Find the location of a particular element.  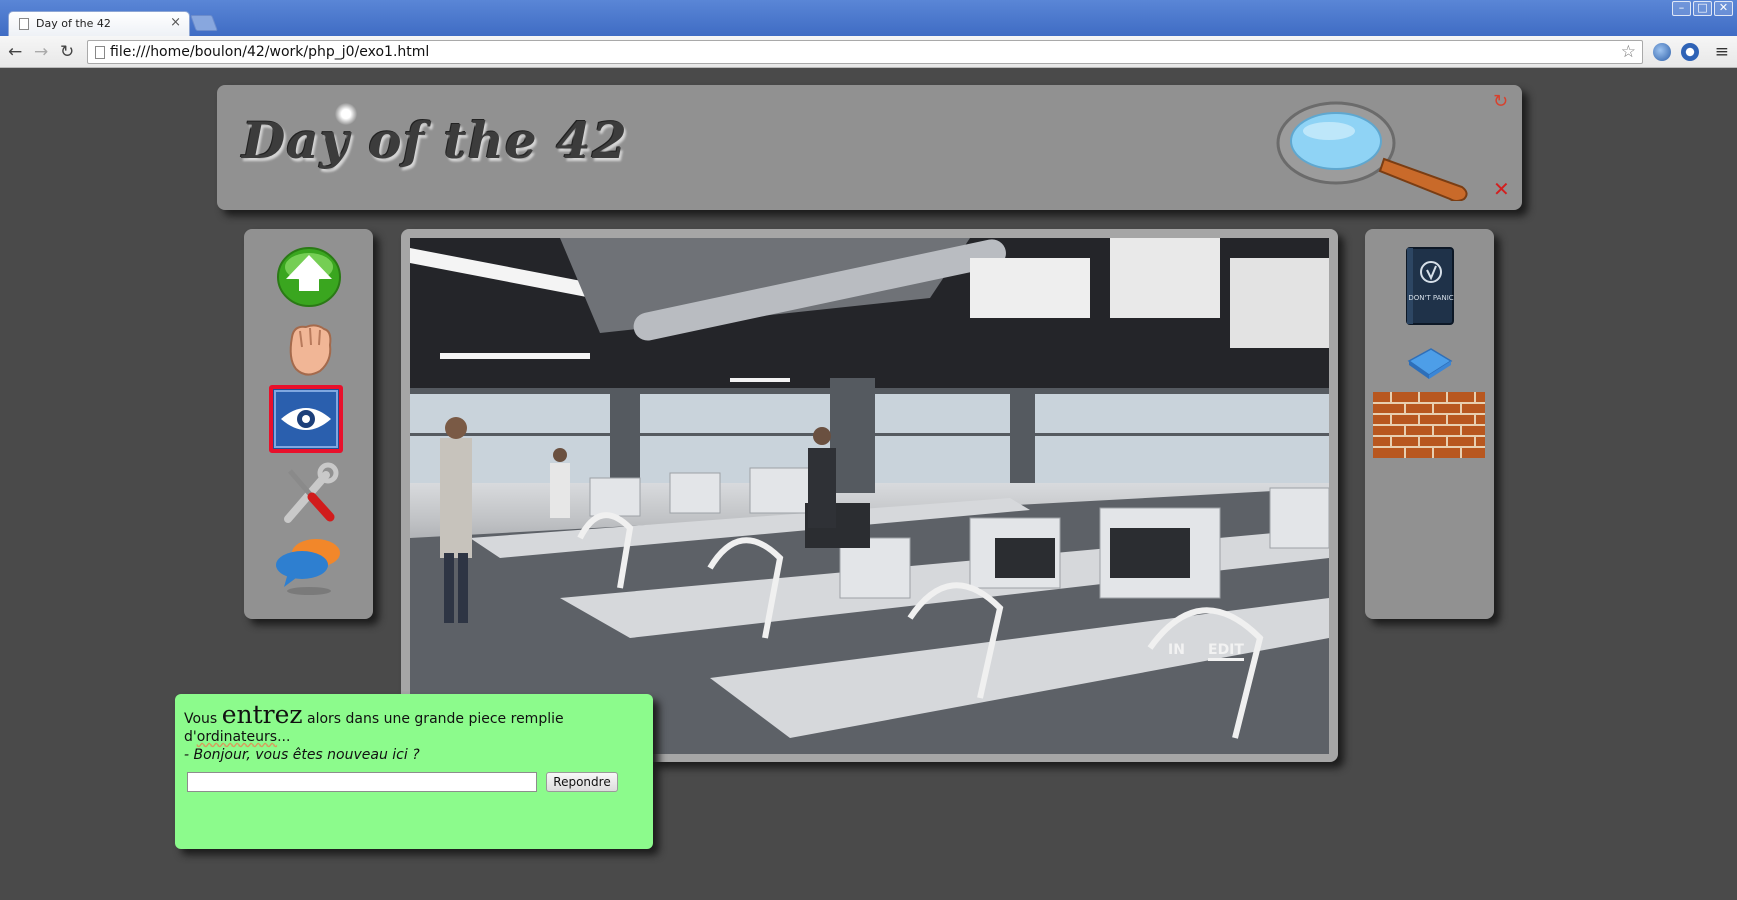

brick-wall-icon is located at coordinates (1429, 425).